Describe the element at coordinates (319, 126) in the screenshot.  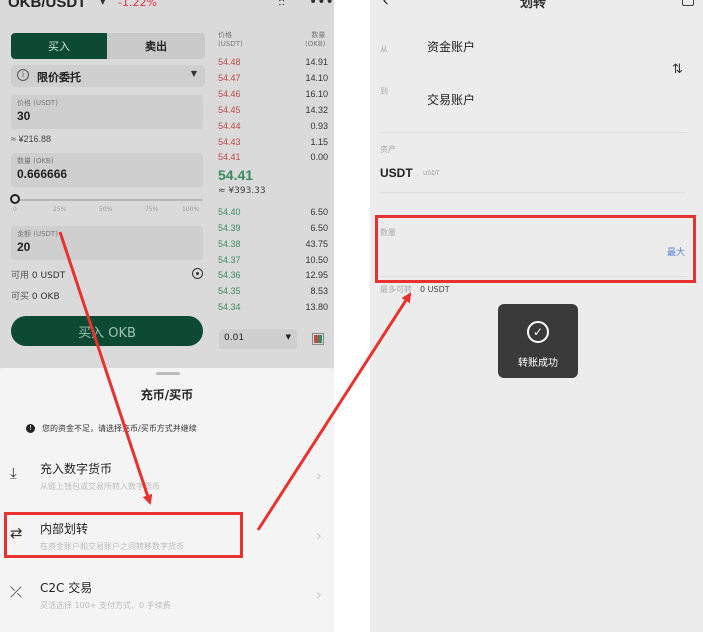
I see `ask-qty: 0.93` at that location.